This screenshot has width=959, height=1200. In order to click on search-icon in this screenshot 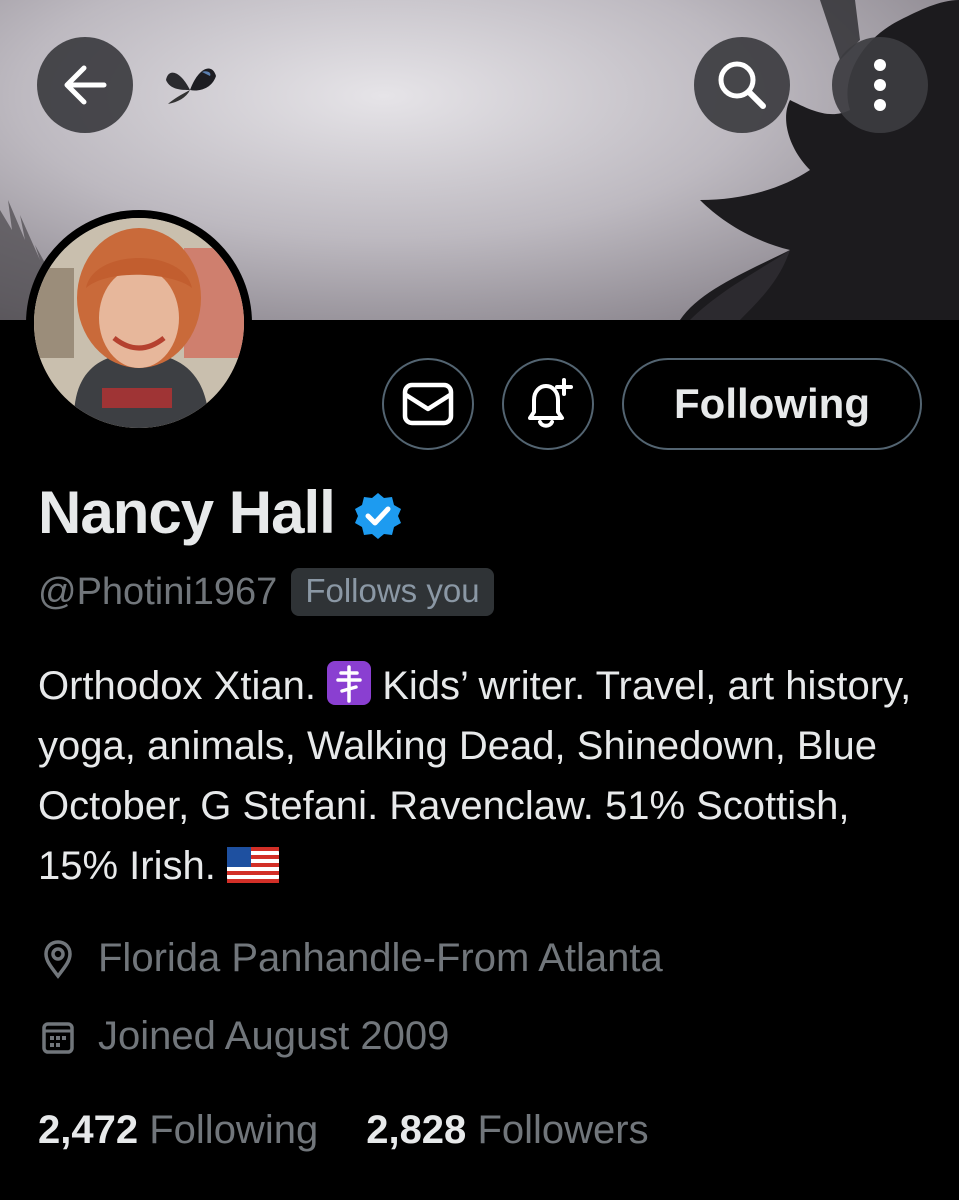, I will do `click(742, 85)`.